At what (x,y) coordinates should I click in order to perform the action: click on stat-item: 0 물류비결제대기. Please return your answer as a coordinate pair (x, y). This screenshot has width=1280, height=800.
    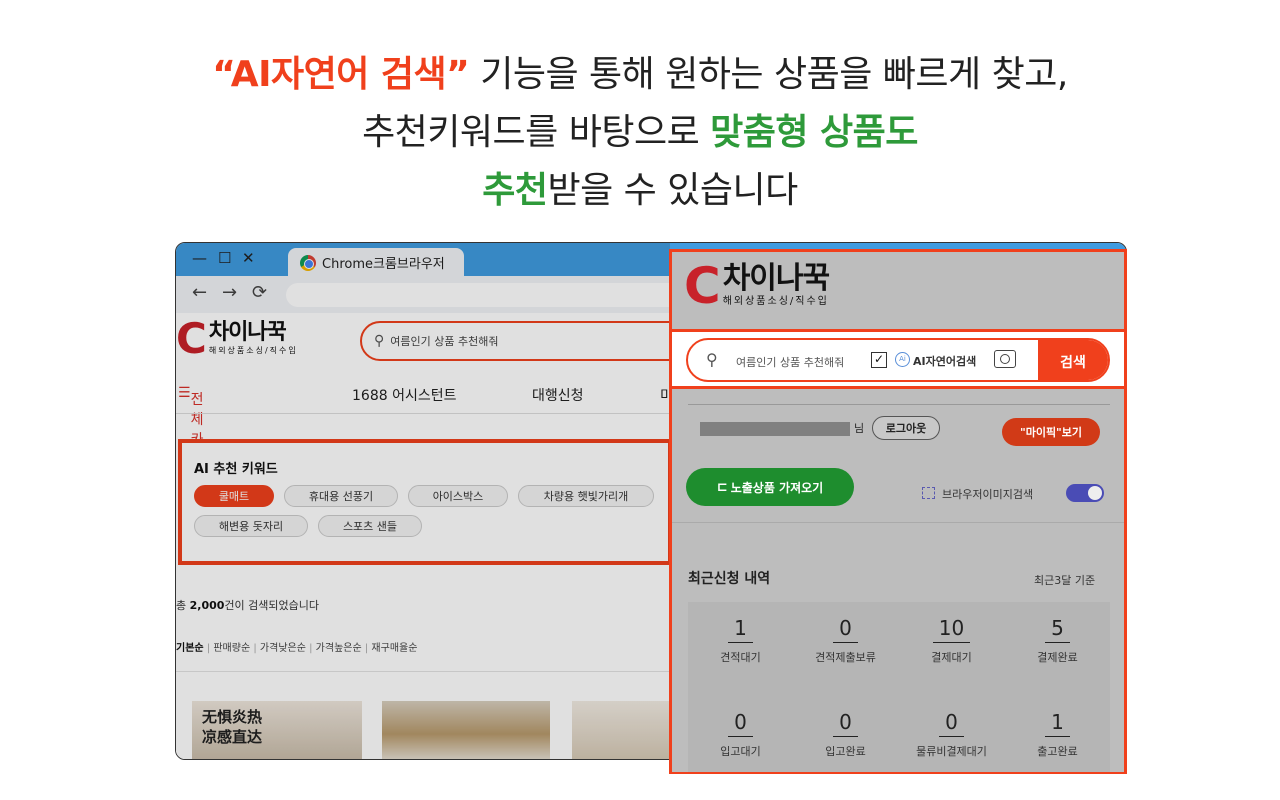
    Looking at the image, I should click on (951, 733).